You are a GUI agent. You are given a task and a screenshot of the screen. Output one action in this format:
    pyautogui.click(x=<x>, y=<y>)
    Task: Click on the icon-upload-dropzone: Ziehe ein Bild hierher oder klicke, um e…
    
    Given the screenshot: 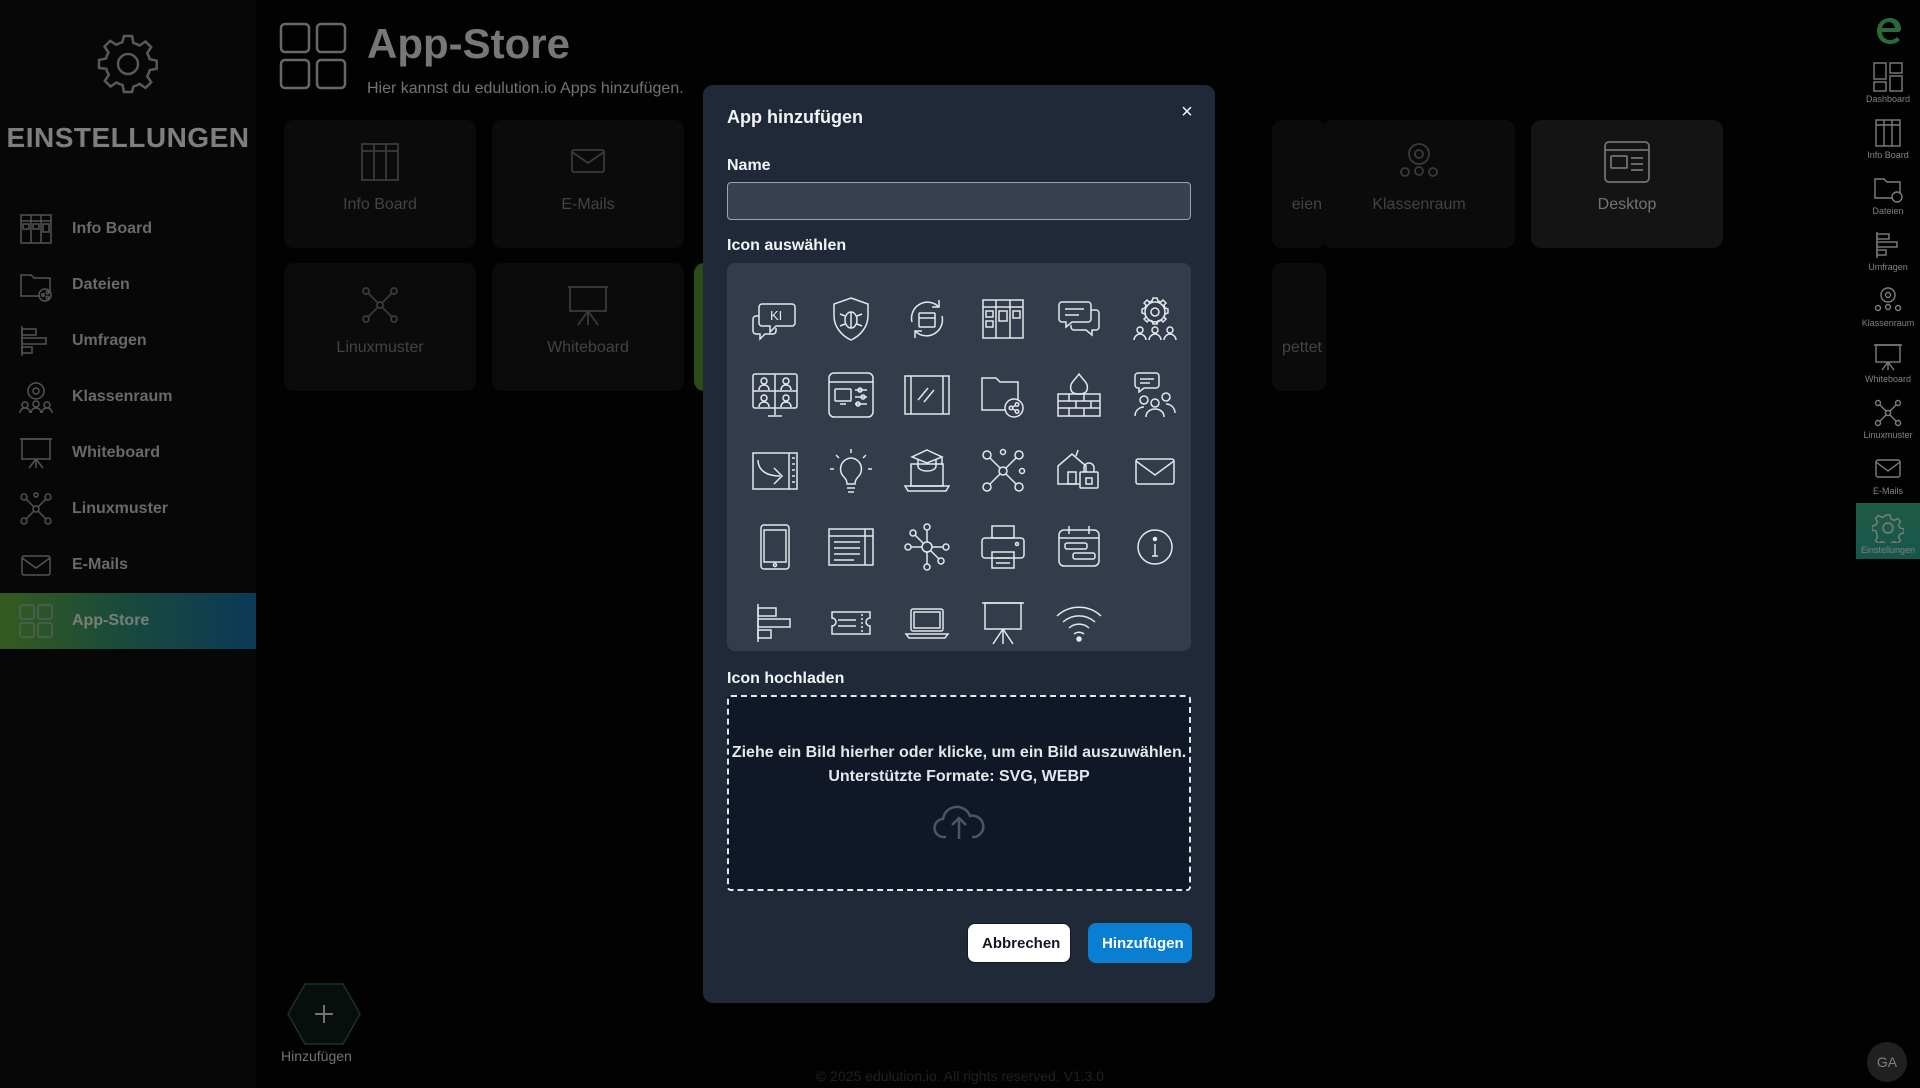 What is the action you would take?
    pyautogui.click(x=959, y=793)
    